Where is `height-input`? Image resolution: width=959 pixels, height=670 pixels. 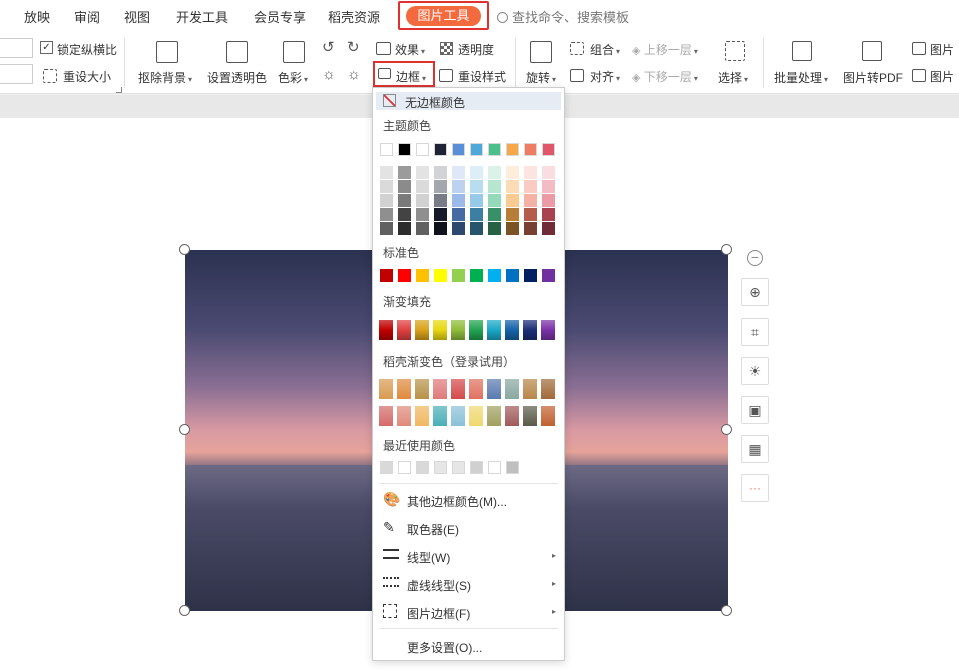
height-input is located at coordinates (16, 48).